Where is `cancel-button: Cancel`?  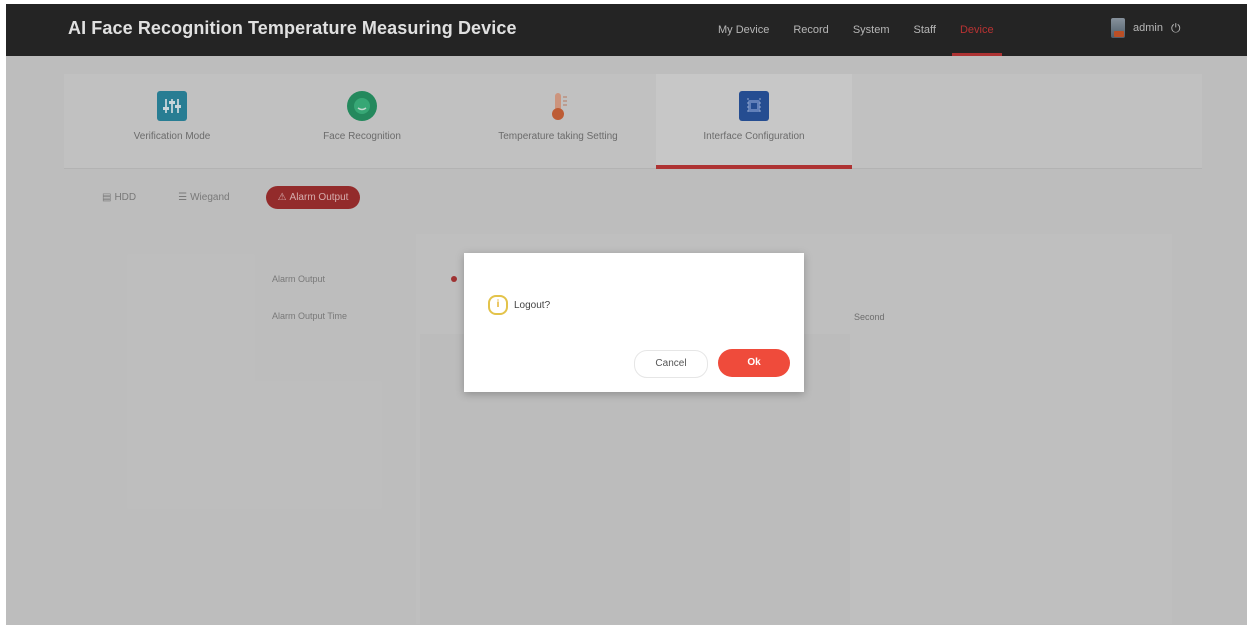 cancel-button: Cancel is located at coordinates (671, 364).